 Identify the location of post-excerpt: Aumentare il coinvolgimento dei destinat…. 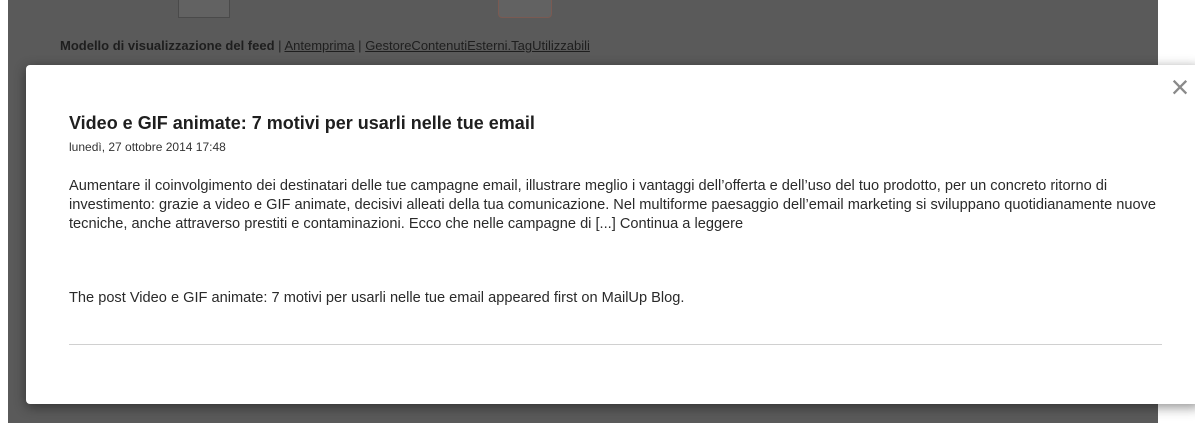
(616, 205).